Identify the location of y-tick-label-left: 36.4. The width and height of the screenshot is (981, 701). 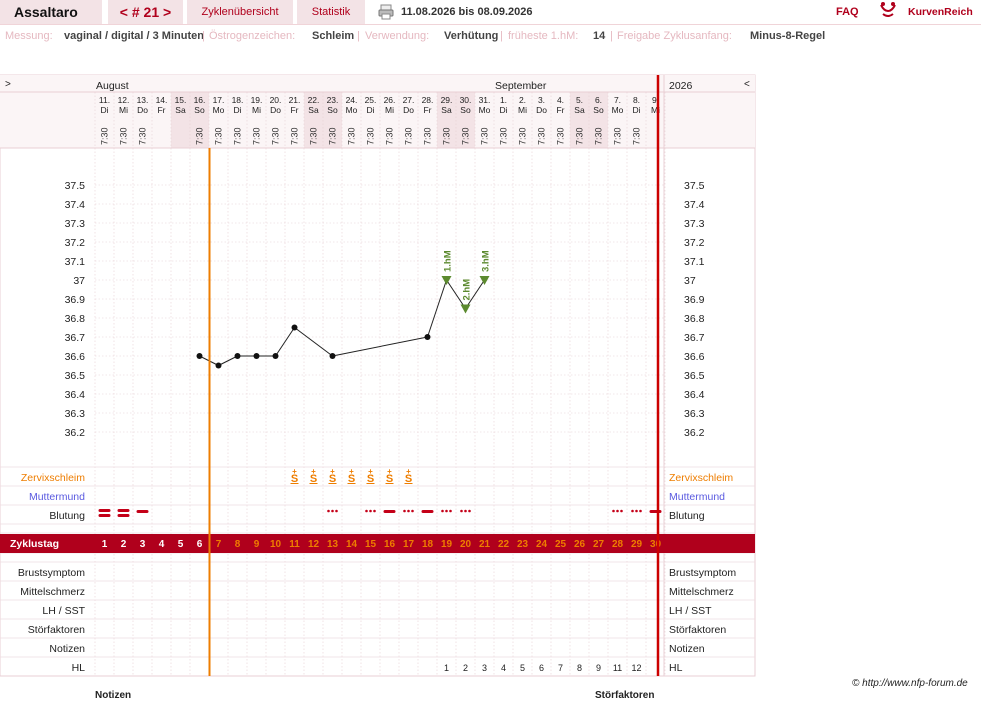
(75, 395).